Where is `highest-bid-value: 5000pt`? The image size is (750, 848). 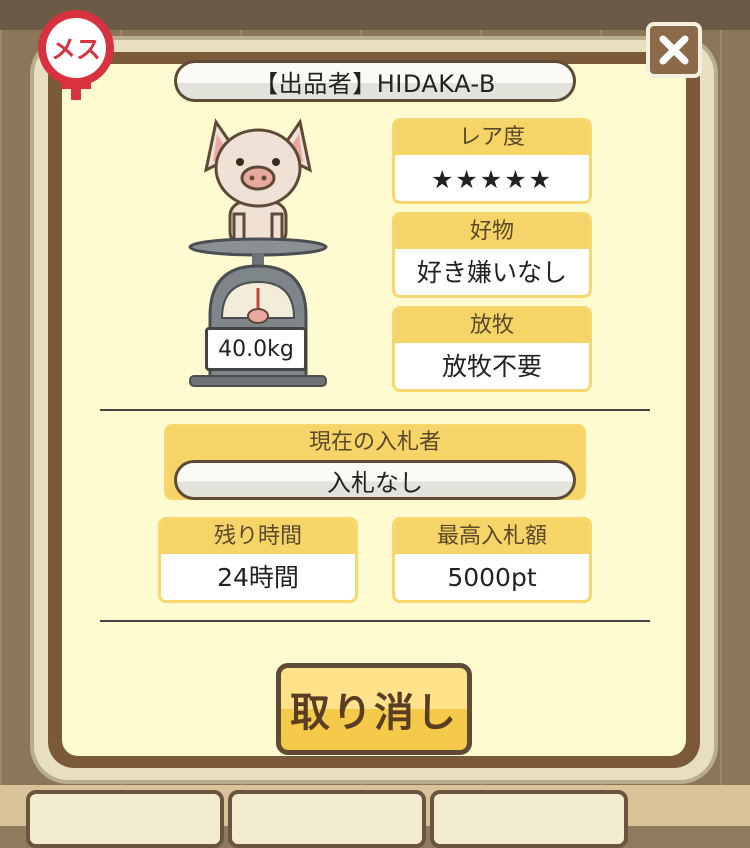 highest-bid-value: 5000pt is located at coordinates (492, 577).